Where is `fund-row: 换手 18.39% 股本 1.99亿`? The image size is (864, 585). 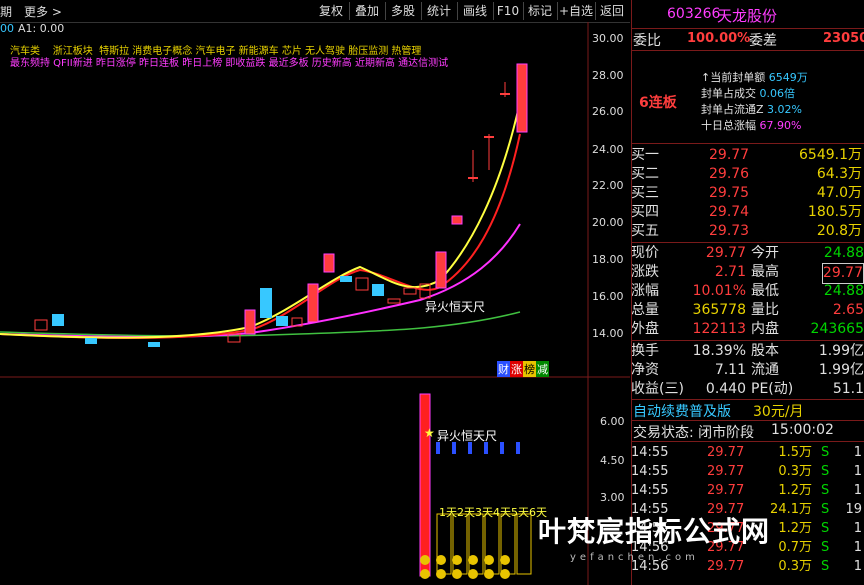
fund-row: 换手 18.39% 股本 1.99亿 is located at coordinates (747, 351).